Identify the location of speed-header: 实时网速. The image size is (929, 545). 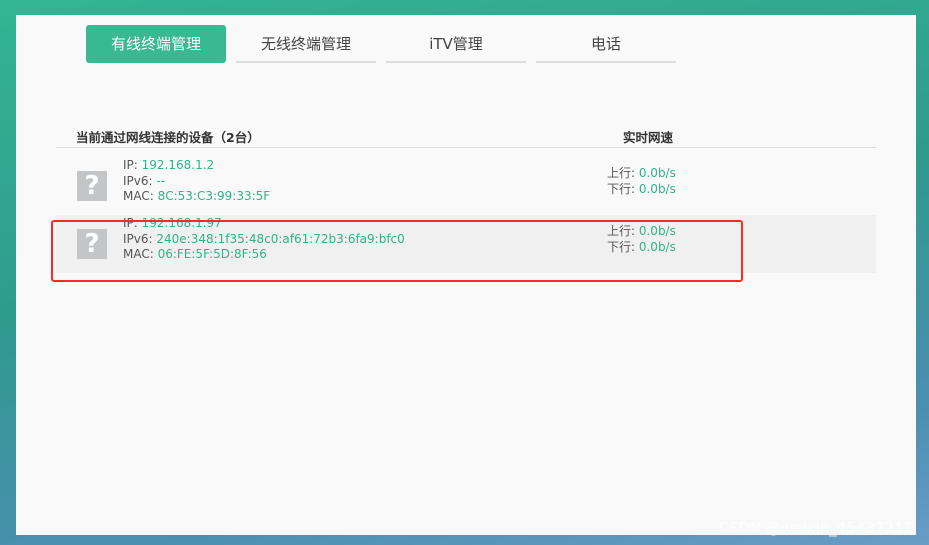
(648, 137).